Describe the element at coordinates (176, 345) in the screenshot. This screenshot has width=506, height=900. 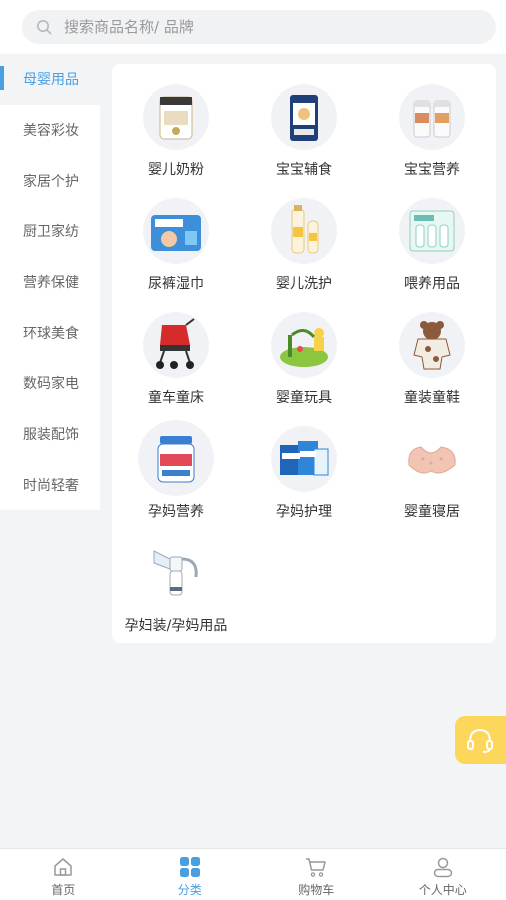
I see `stroller-icon` at that location.